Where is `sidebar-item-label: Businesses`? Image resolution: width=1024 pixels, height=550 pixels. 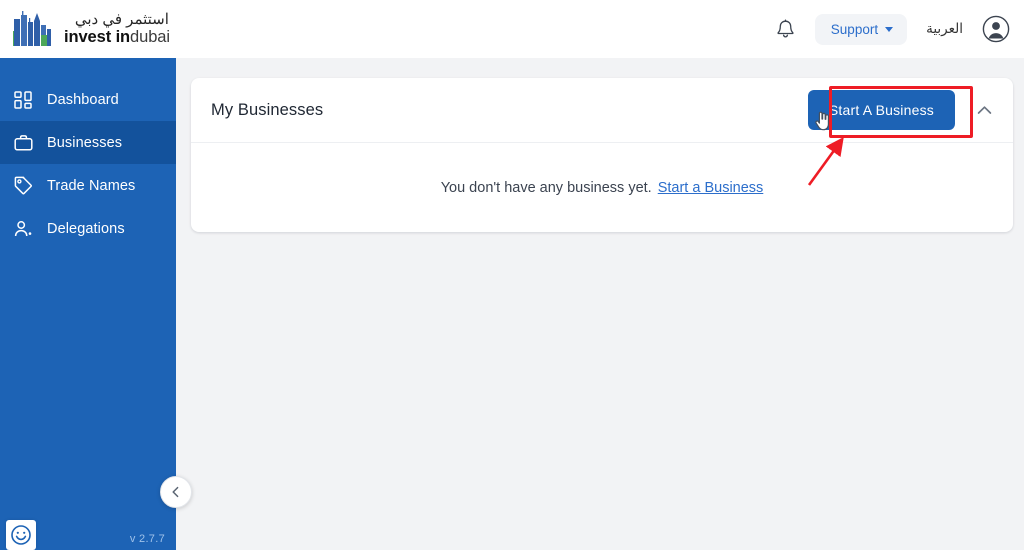
sidebar-item-label: Businesses is located at coordinates (85, 142).